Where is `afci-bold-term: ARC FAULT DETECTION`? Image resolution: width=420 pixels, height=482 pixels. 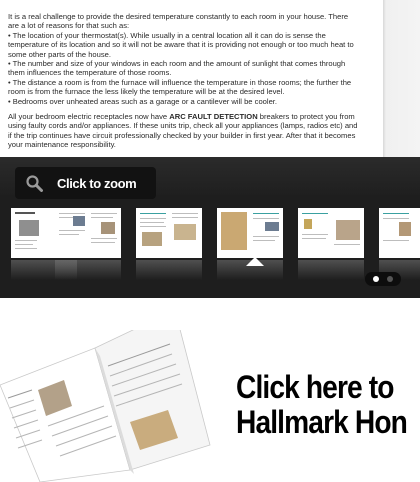
afci-bold-term: ARC FAULT DETECTION is located at coordinates (213, 117).